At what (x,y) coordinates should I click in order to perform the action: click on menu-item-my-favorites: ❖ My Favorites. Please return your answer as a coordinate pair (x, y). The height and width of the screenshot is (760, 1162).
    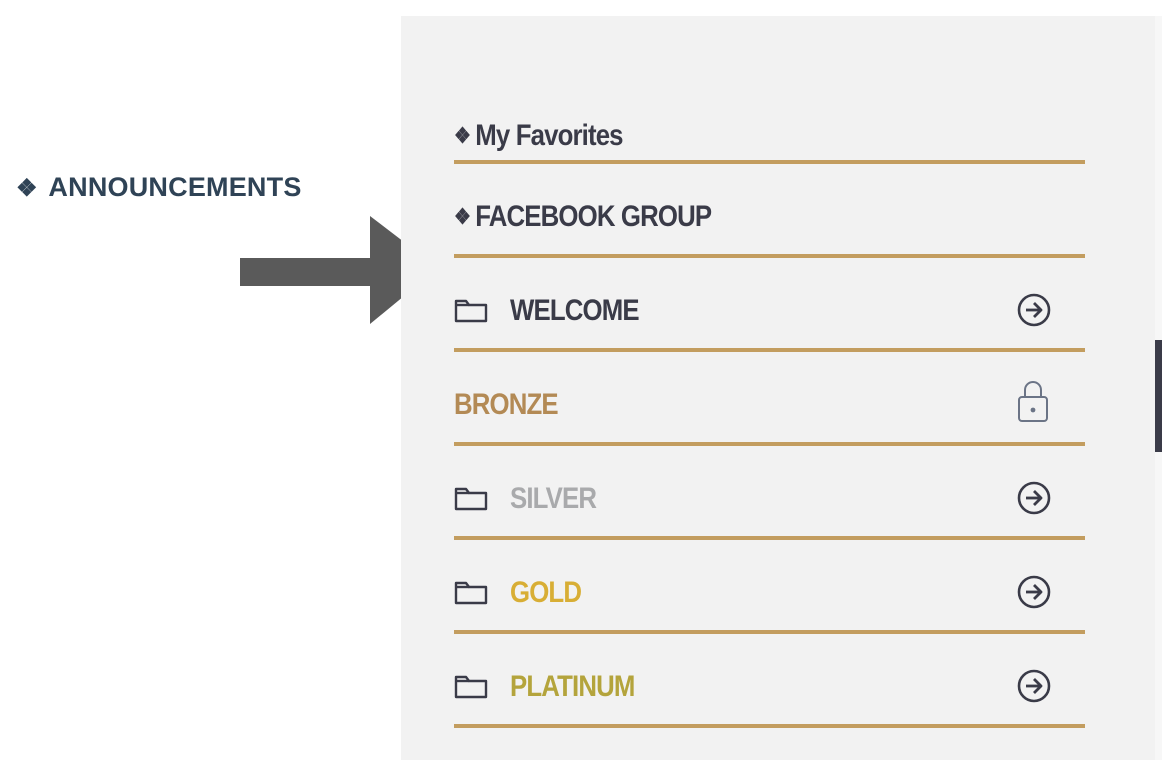
    Looking at the image, I should click on (769, 130).